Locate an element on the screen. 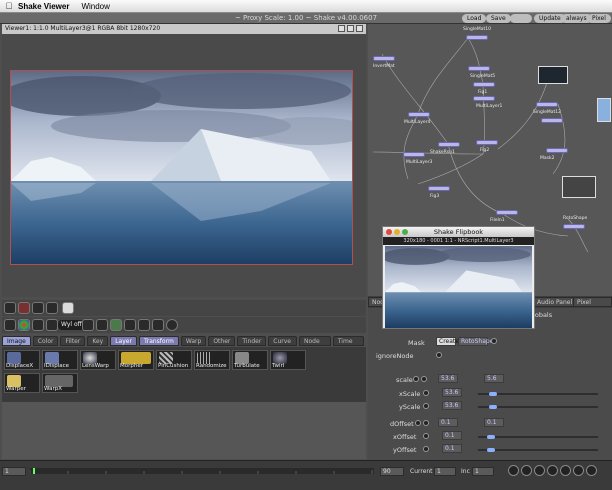  tab-curve-editor: Curve Ed is located at coordinates (282, 345).